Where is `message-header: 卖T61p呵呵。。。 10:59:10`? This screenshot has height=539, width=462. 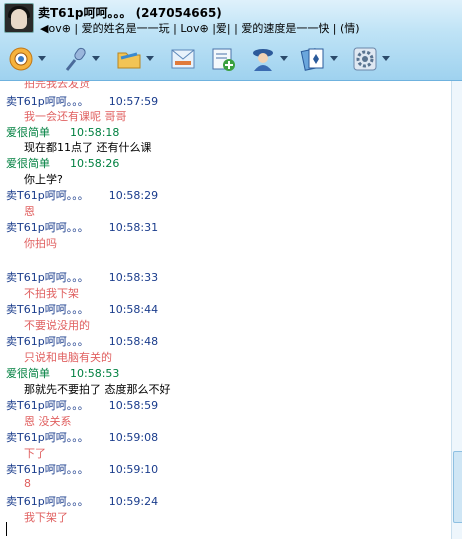 message-header: 卖T61p呵呵。。。 10:59:10 is located at coordinates (82, 469).